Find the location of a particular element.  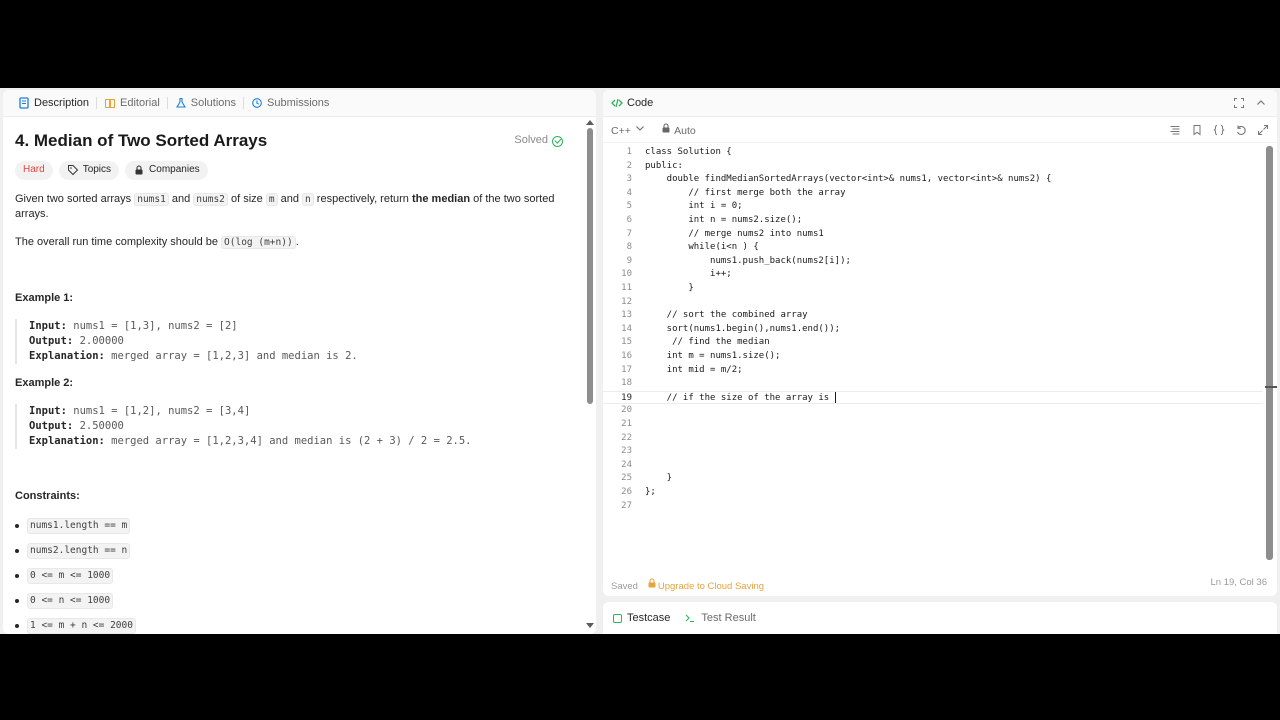

line-number: 3 is located at coordinates (629, 179).